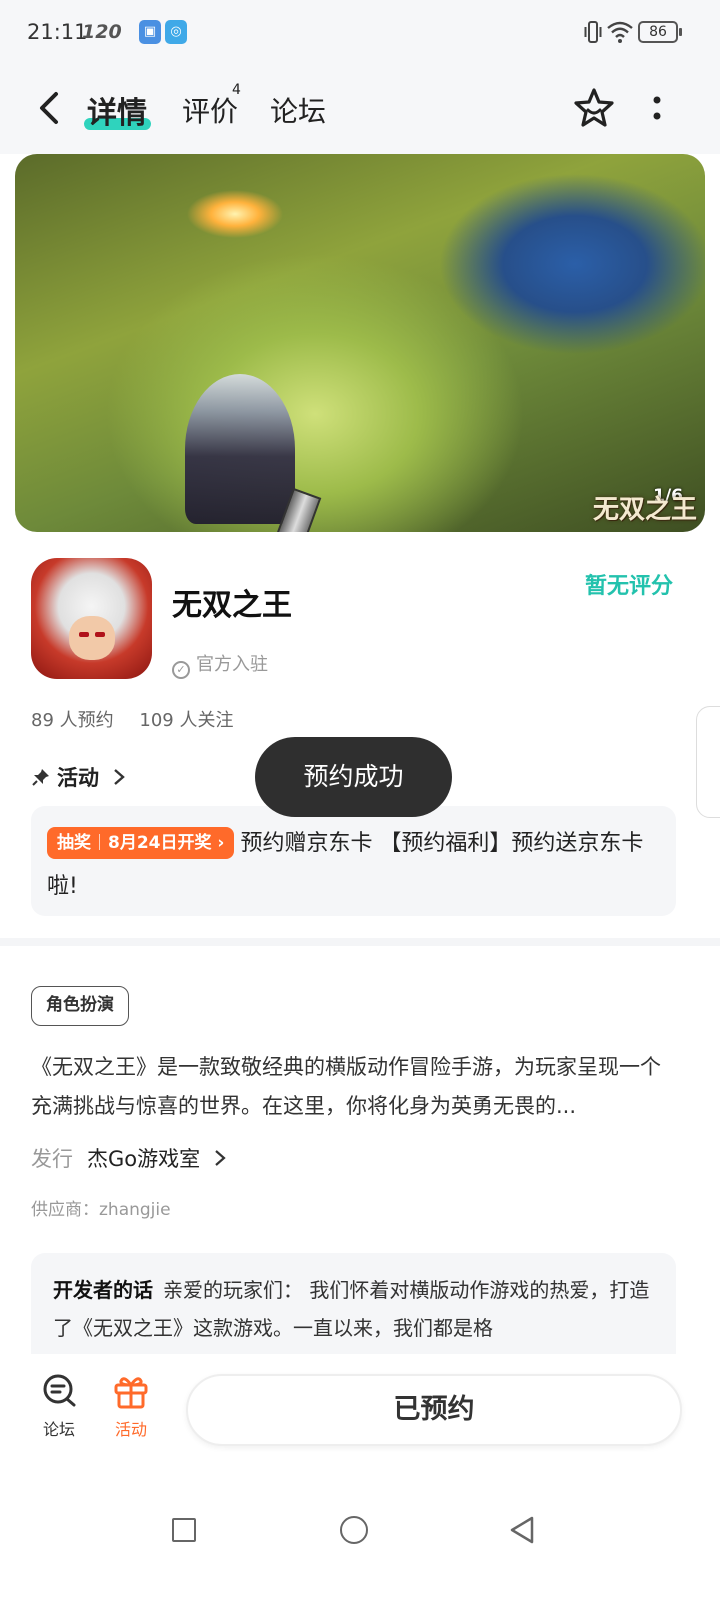  I want to click on verified-check-icon: ✓, so click(181, 670).